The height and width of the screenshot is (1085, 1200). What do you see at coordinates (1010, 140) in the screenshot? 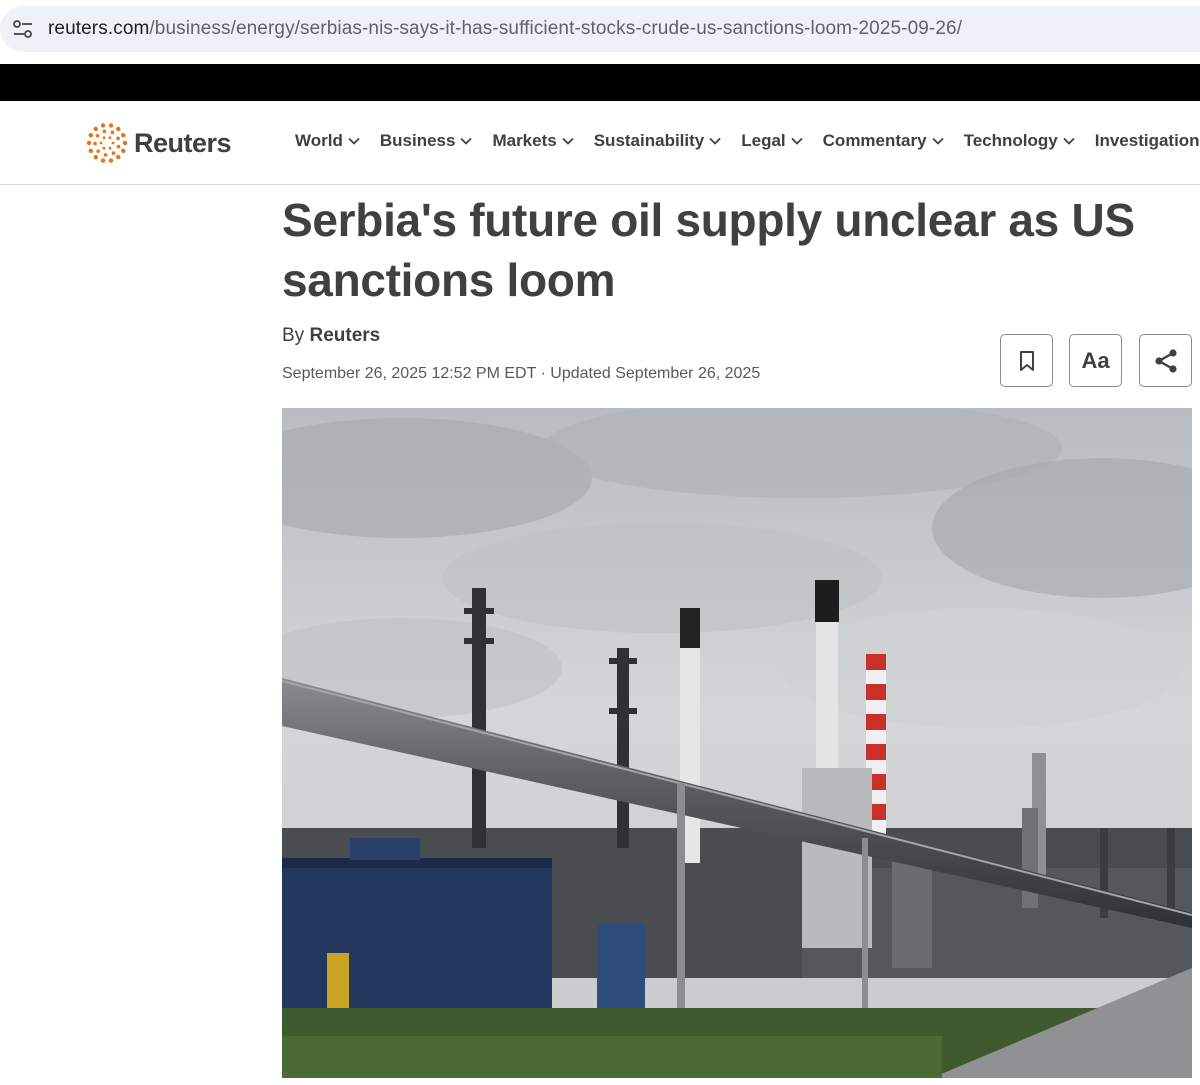
I see `nav-item-label: Technology` at bounding box center [1010, 140].